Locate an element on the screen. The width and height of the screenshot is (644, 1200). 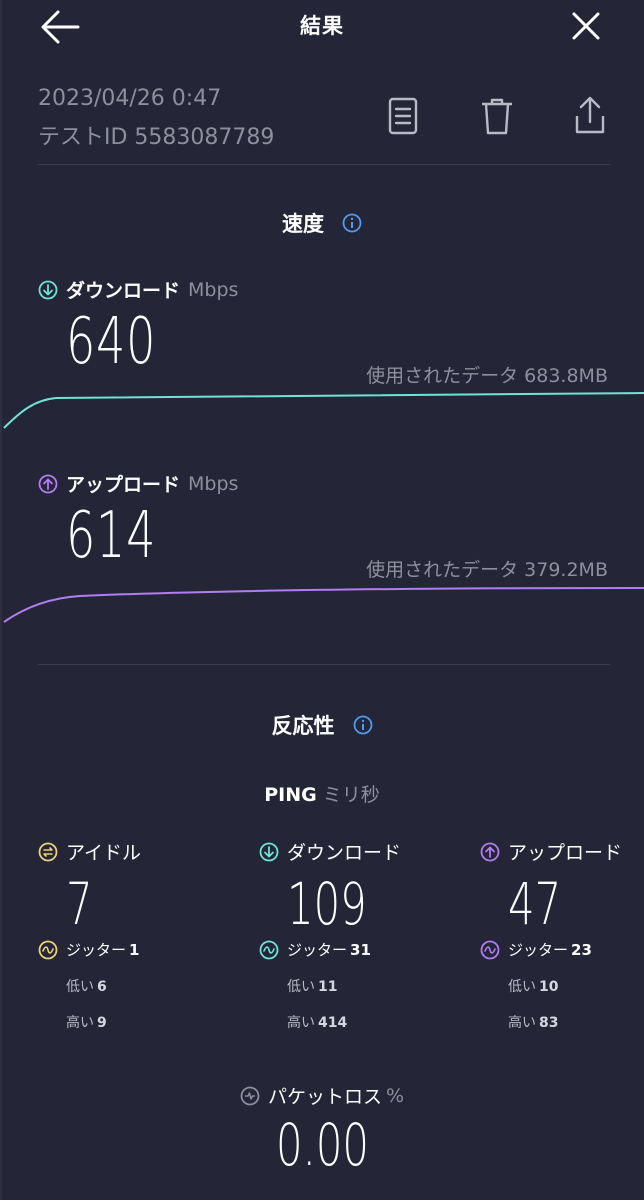
jitter-download-value: 31 is located at coordinates (360, 949).